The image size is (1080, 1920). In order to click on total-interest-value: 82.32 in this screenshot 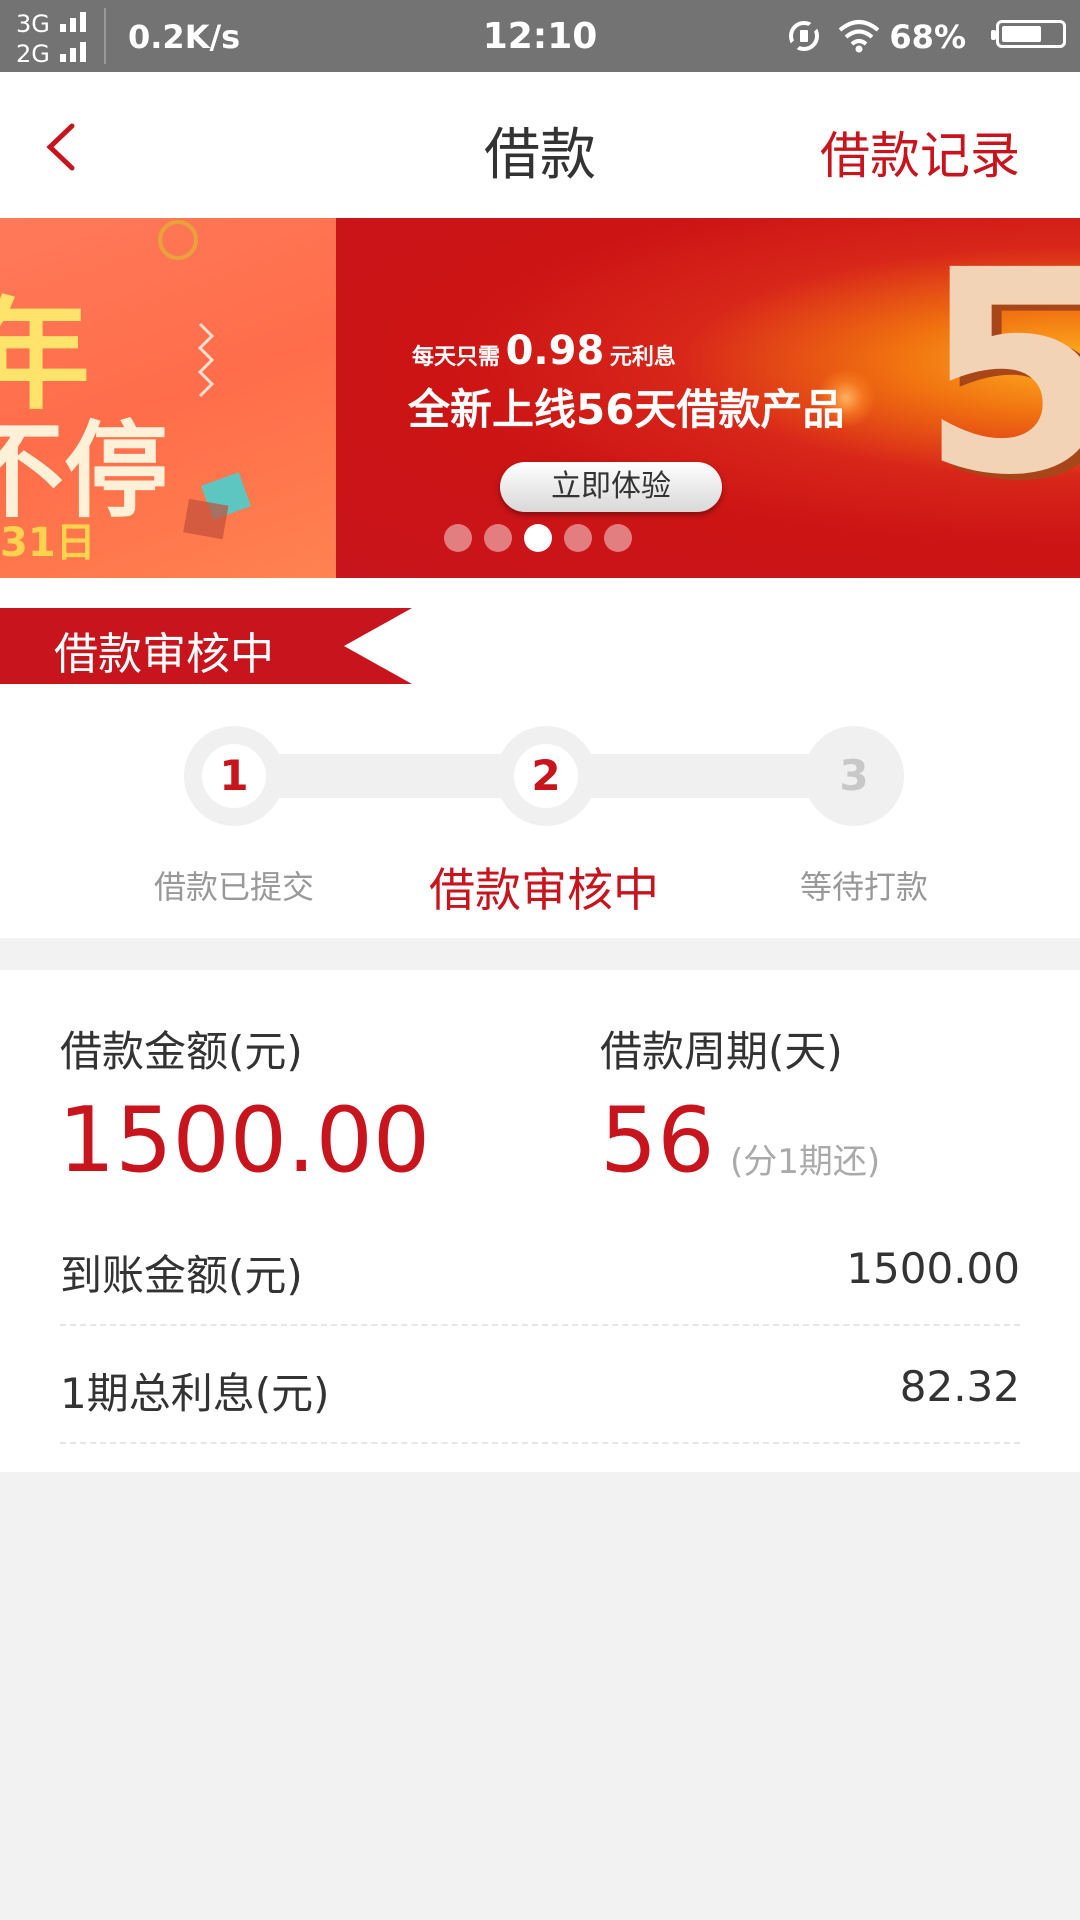, I will do `click(959, 1386)`.